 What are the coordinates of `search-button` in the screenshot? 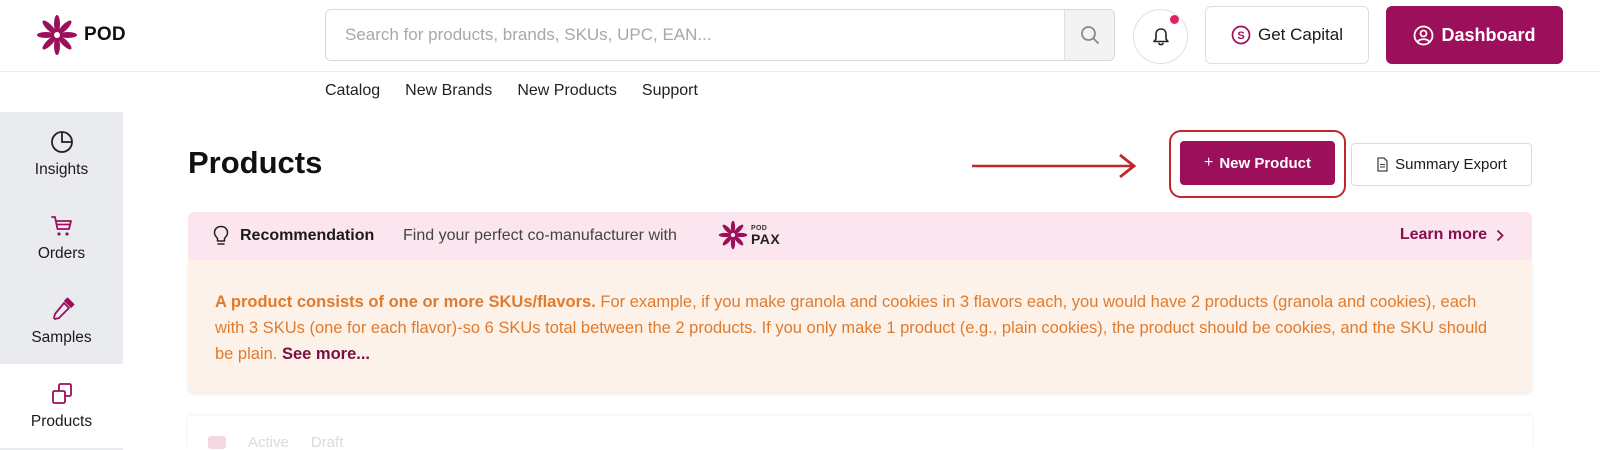 It's located at (1089, 35).